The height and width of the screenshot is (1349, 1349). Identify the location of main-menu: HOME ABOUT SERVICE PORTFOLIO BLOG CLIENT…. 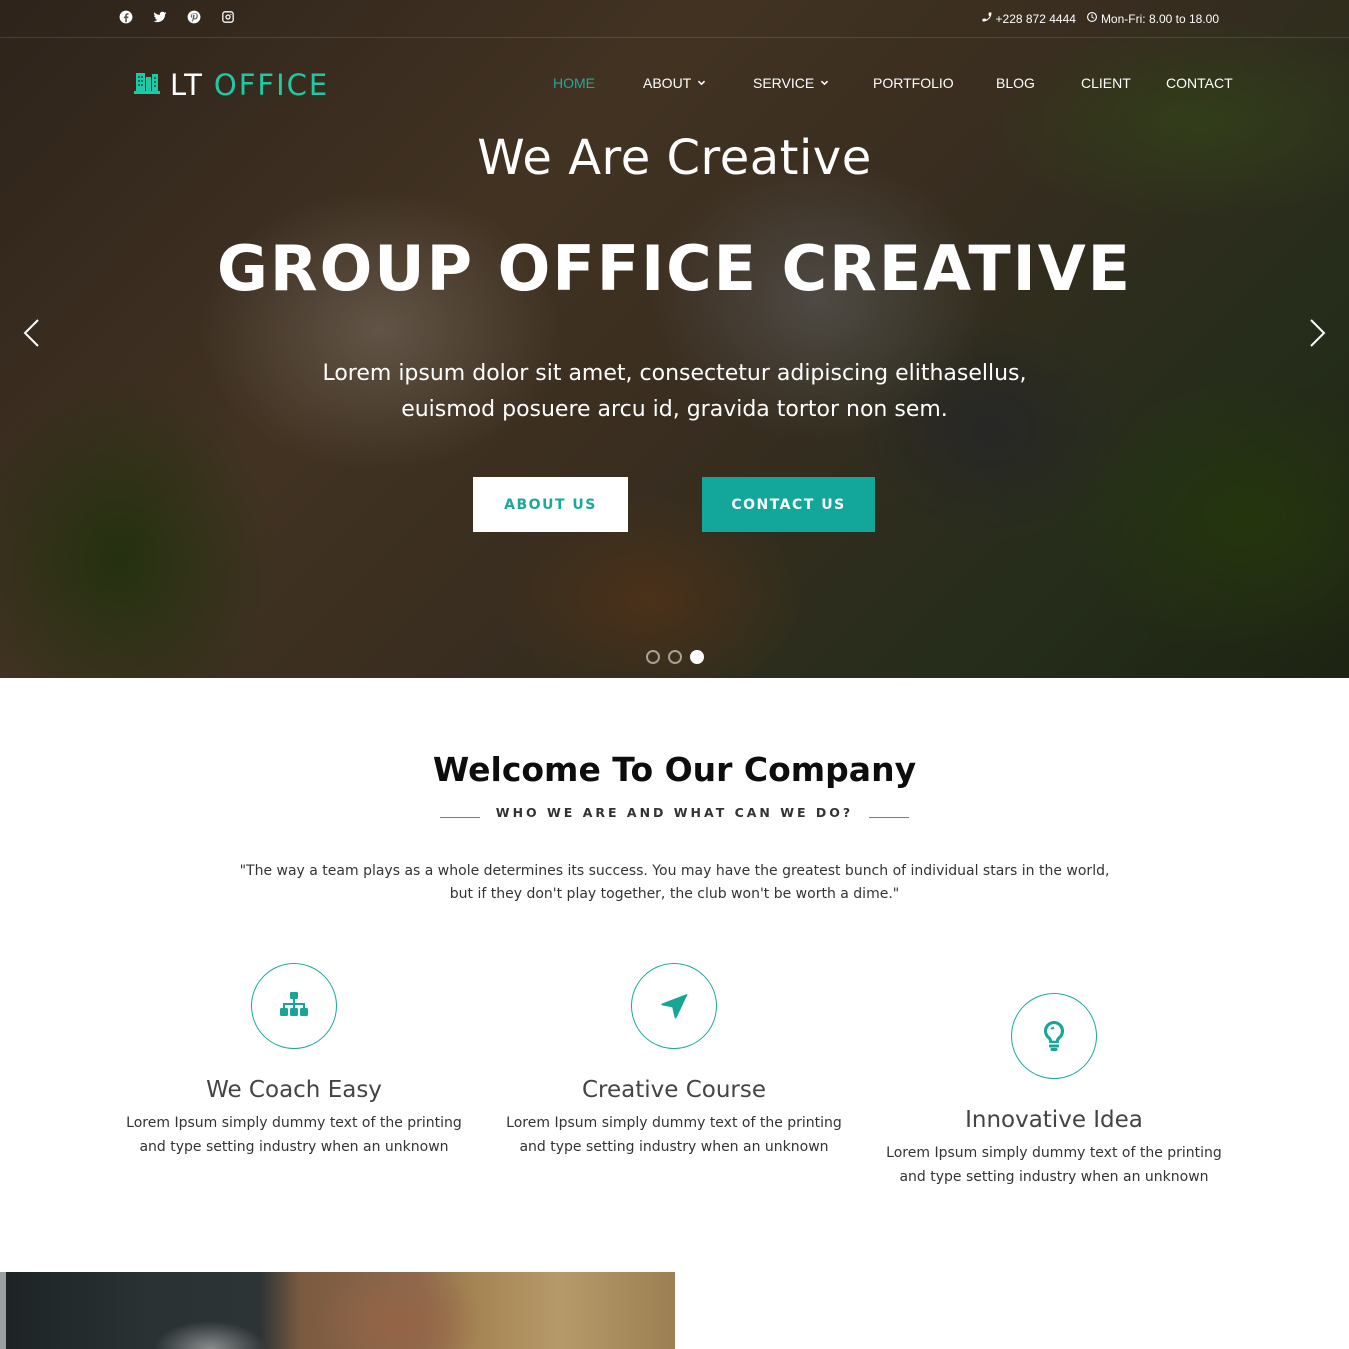
(674, 85).